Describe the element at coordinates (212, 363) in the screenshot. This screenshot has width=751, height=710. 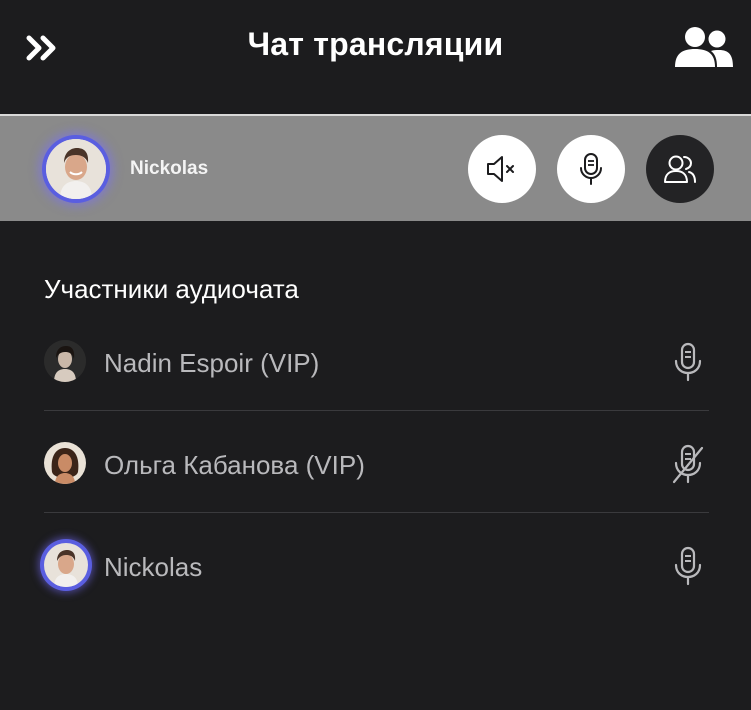
I see `participant-name: Nadin Espoir (VIP)` at that location.